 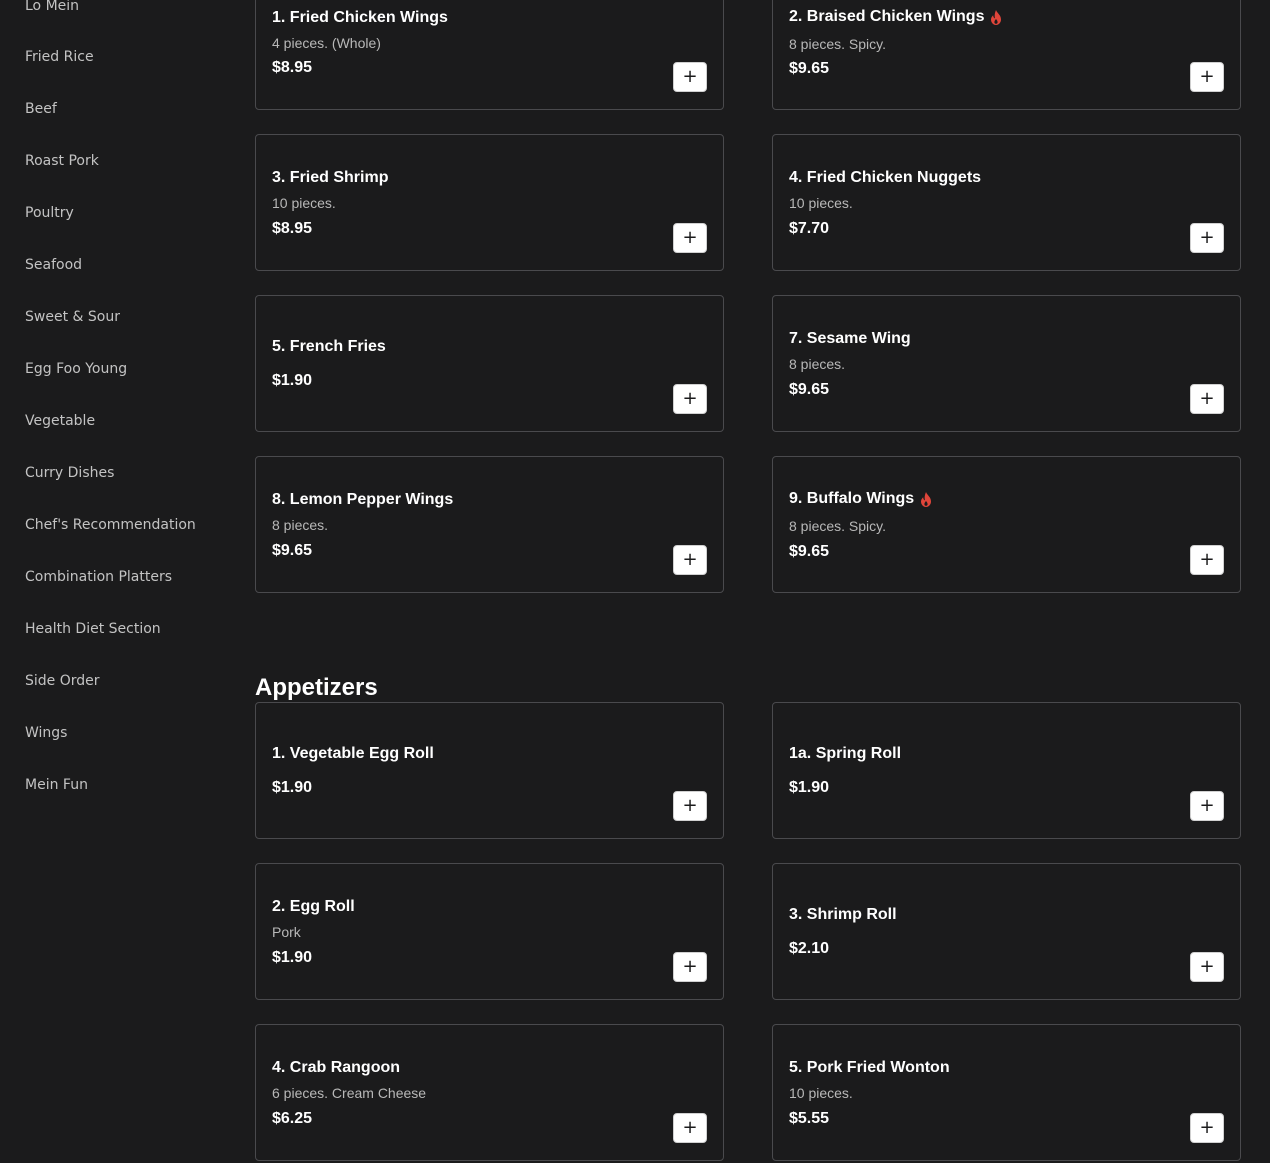 What do you see at coordinates (93, 629) in the screenshot?
I see `sidebar-item-health-diet-section: Health Diet Section` at bounding box center [93, 629].